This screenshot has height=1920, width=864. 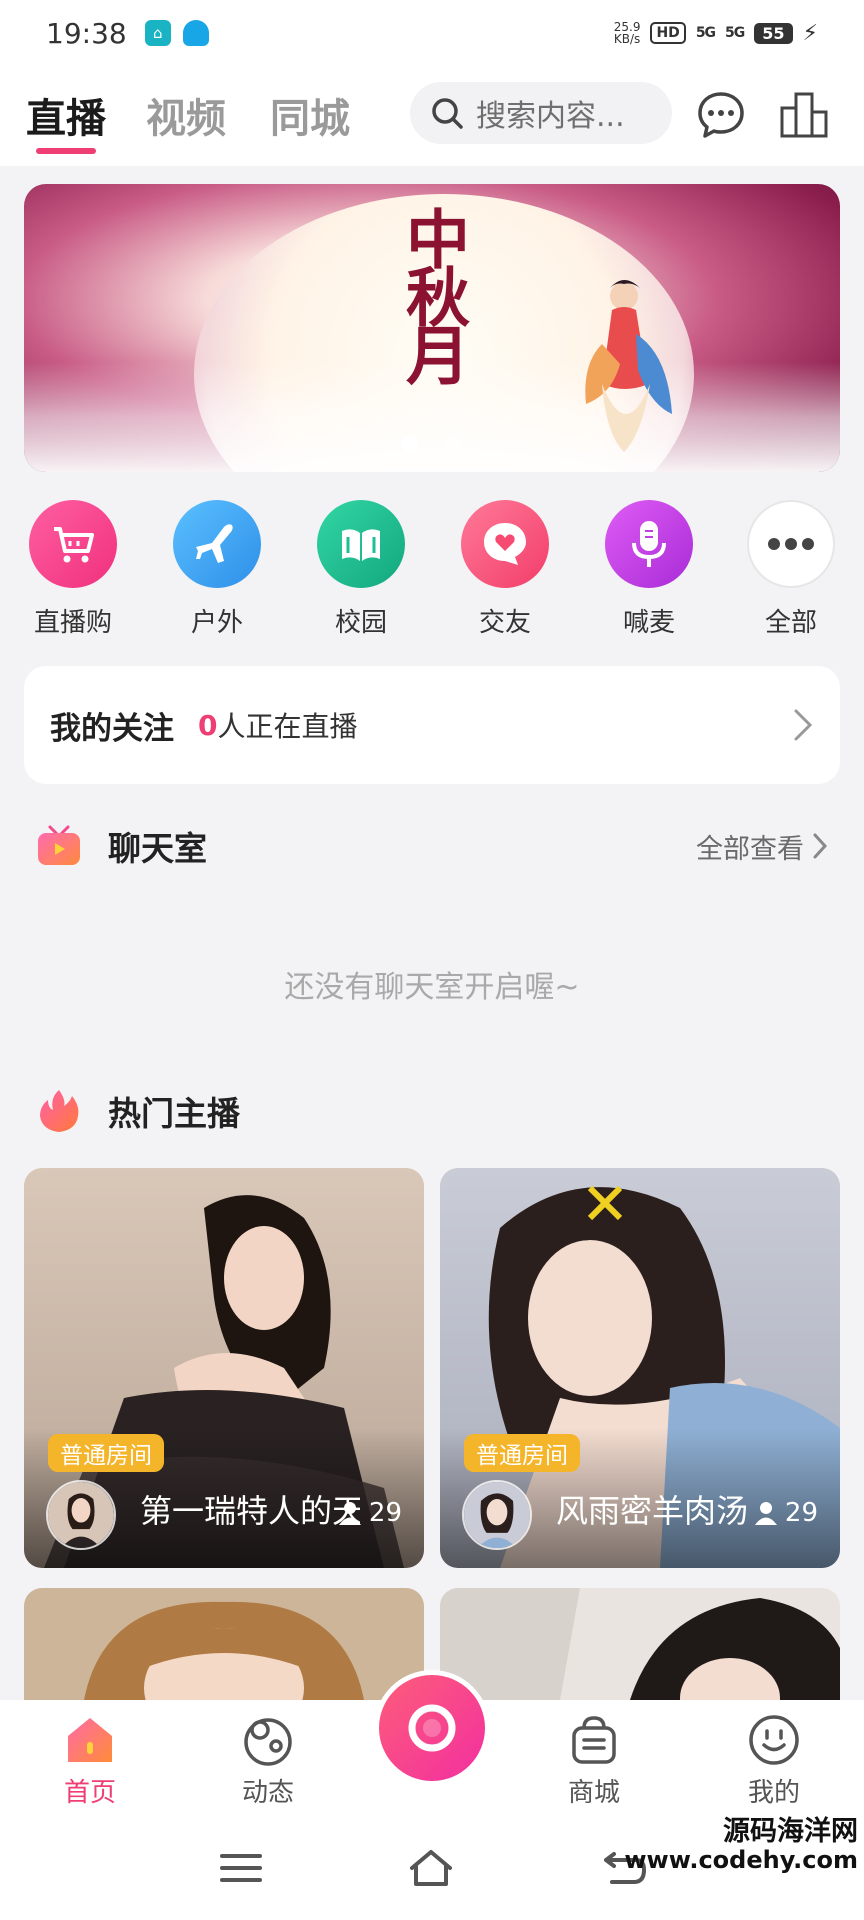 What do you see at coordinates (208, 725) in the screenshot?
I see `follow-live-count: 0` at bounding box center [208, 725].